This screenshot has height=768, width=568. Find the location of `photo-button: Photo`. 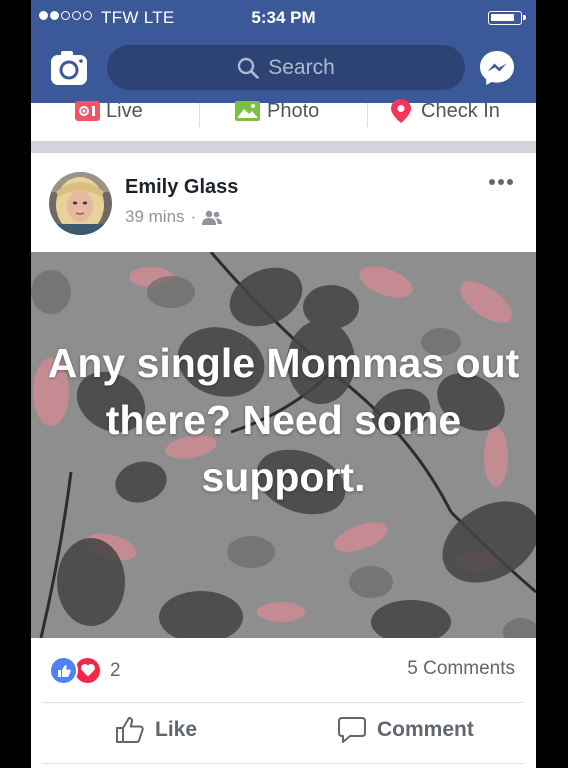

photo-button: Photo is located at coordinates (277, 111).